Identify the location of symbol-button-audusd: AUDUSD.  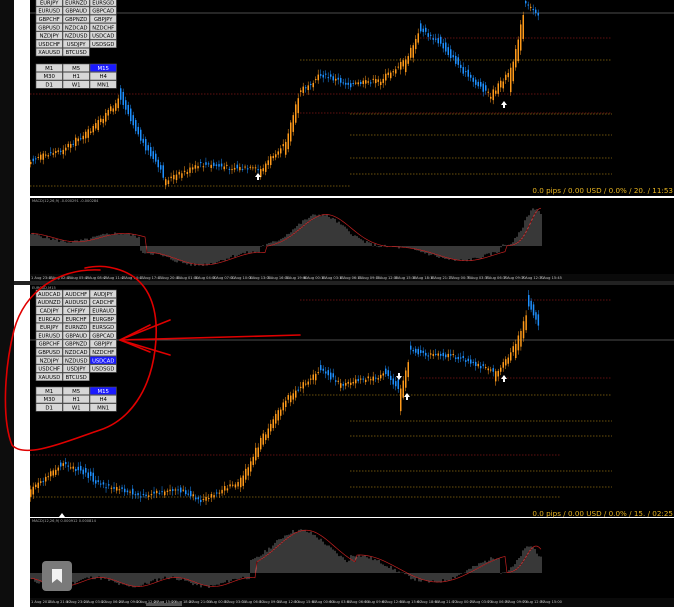
(76, 302).